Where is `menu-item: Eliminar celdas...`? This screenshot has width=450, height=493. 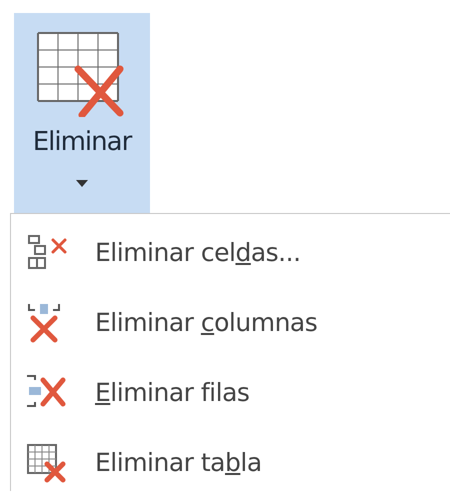 menu-item: Eliminar celdas... is located at coordinates (230, 253).